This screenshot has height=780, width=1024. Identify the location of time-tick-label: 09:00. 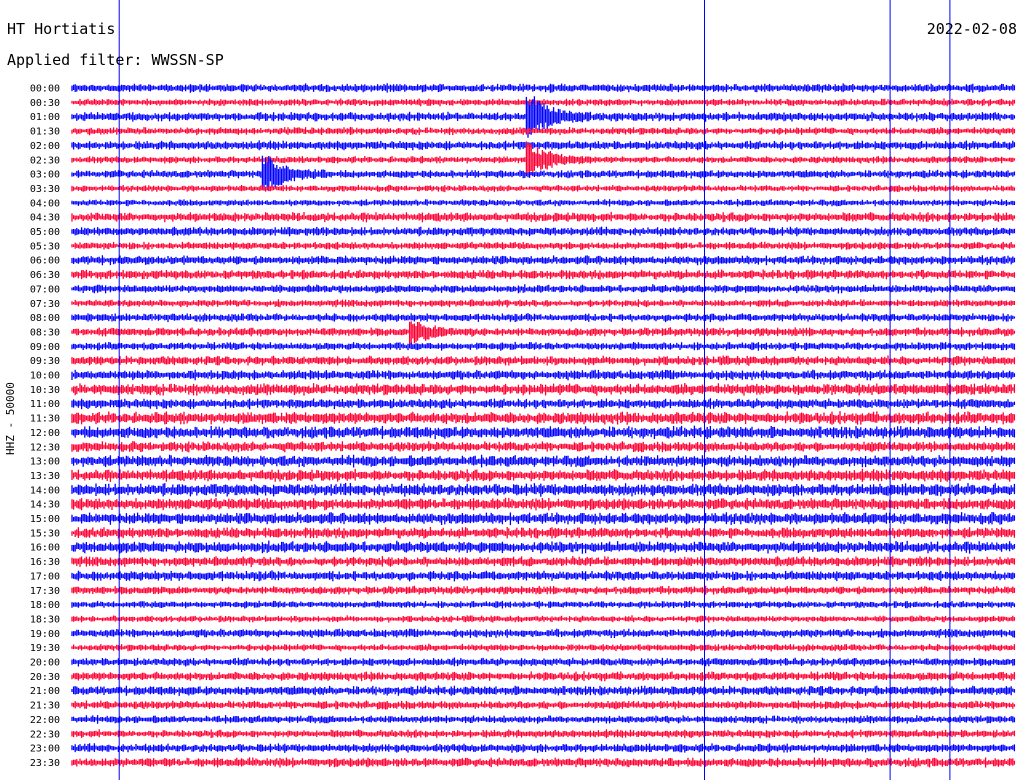
(45, 347).